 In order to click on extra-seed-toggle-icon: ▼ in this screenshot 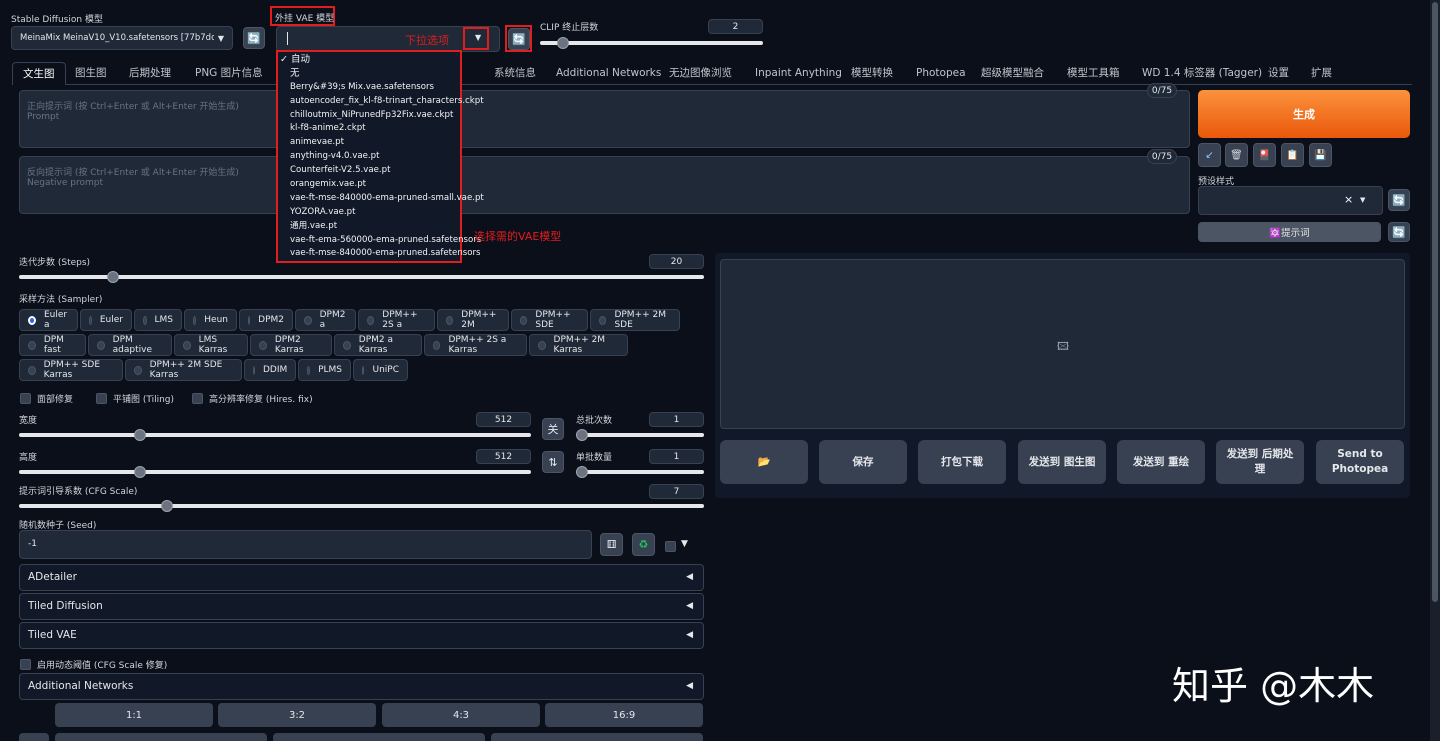, I will do `click(684, 544)`.